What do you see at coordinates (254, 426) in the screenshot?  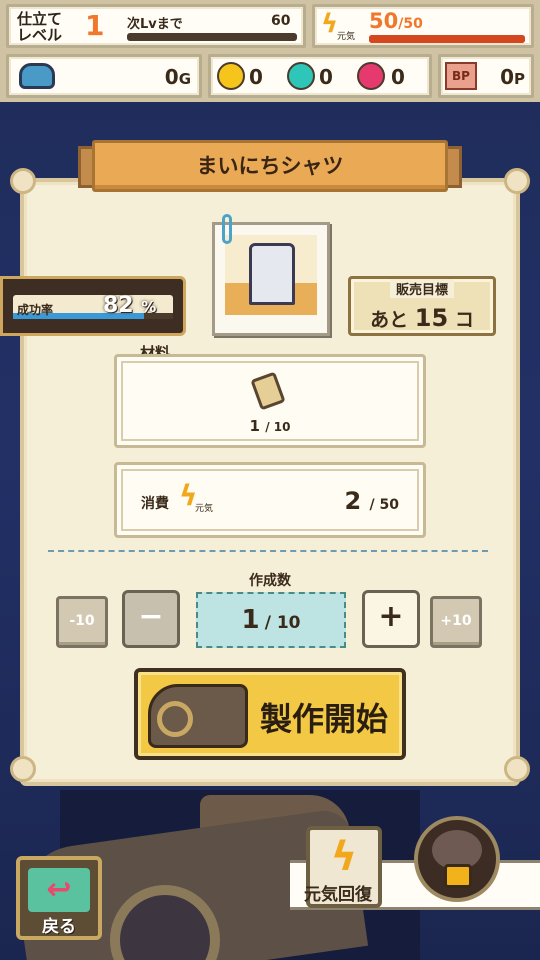 I see `material-count: 1` at bounding box center [254, 426].